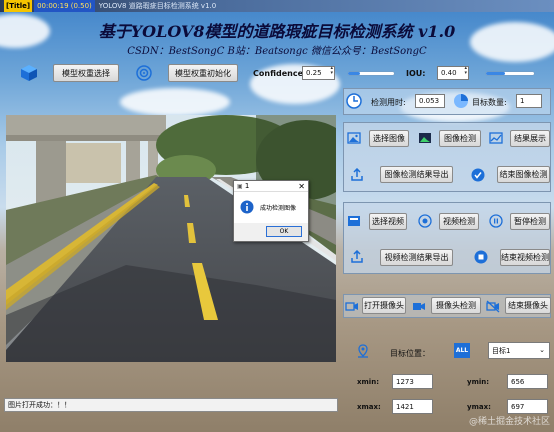  I want to click on image-icon, so click(354, 138).